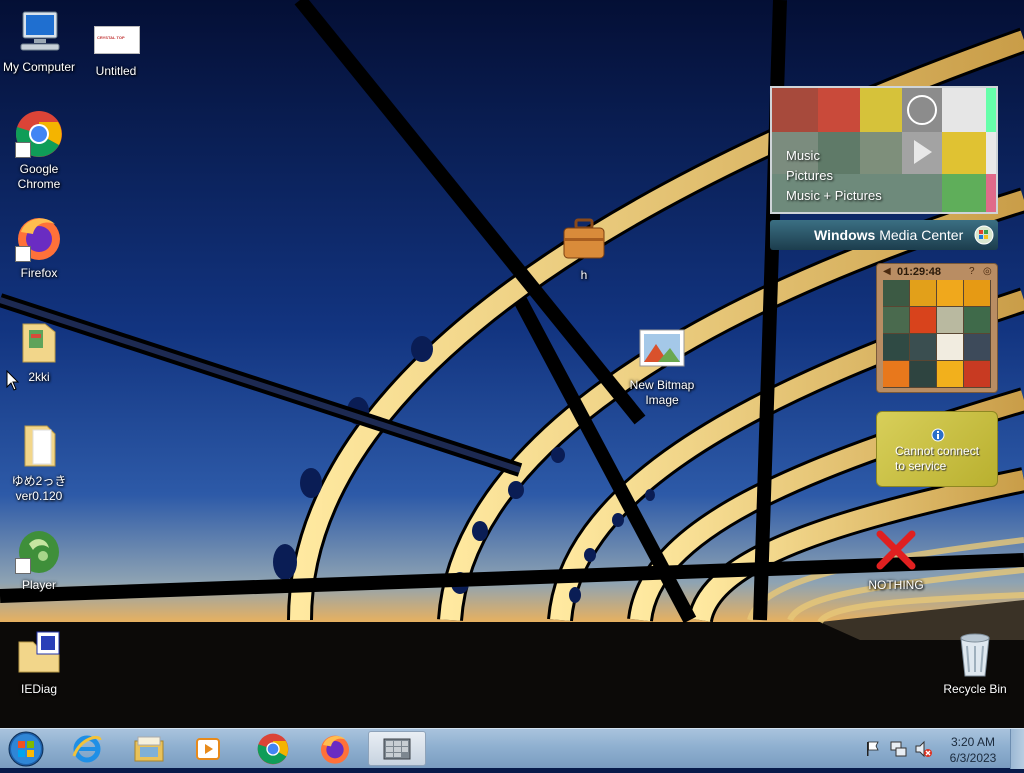  I want to click on image-document-icon: CRYSTAL TOP, so click(116, 36).